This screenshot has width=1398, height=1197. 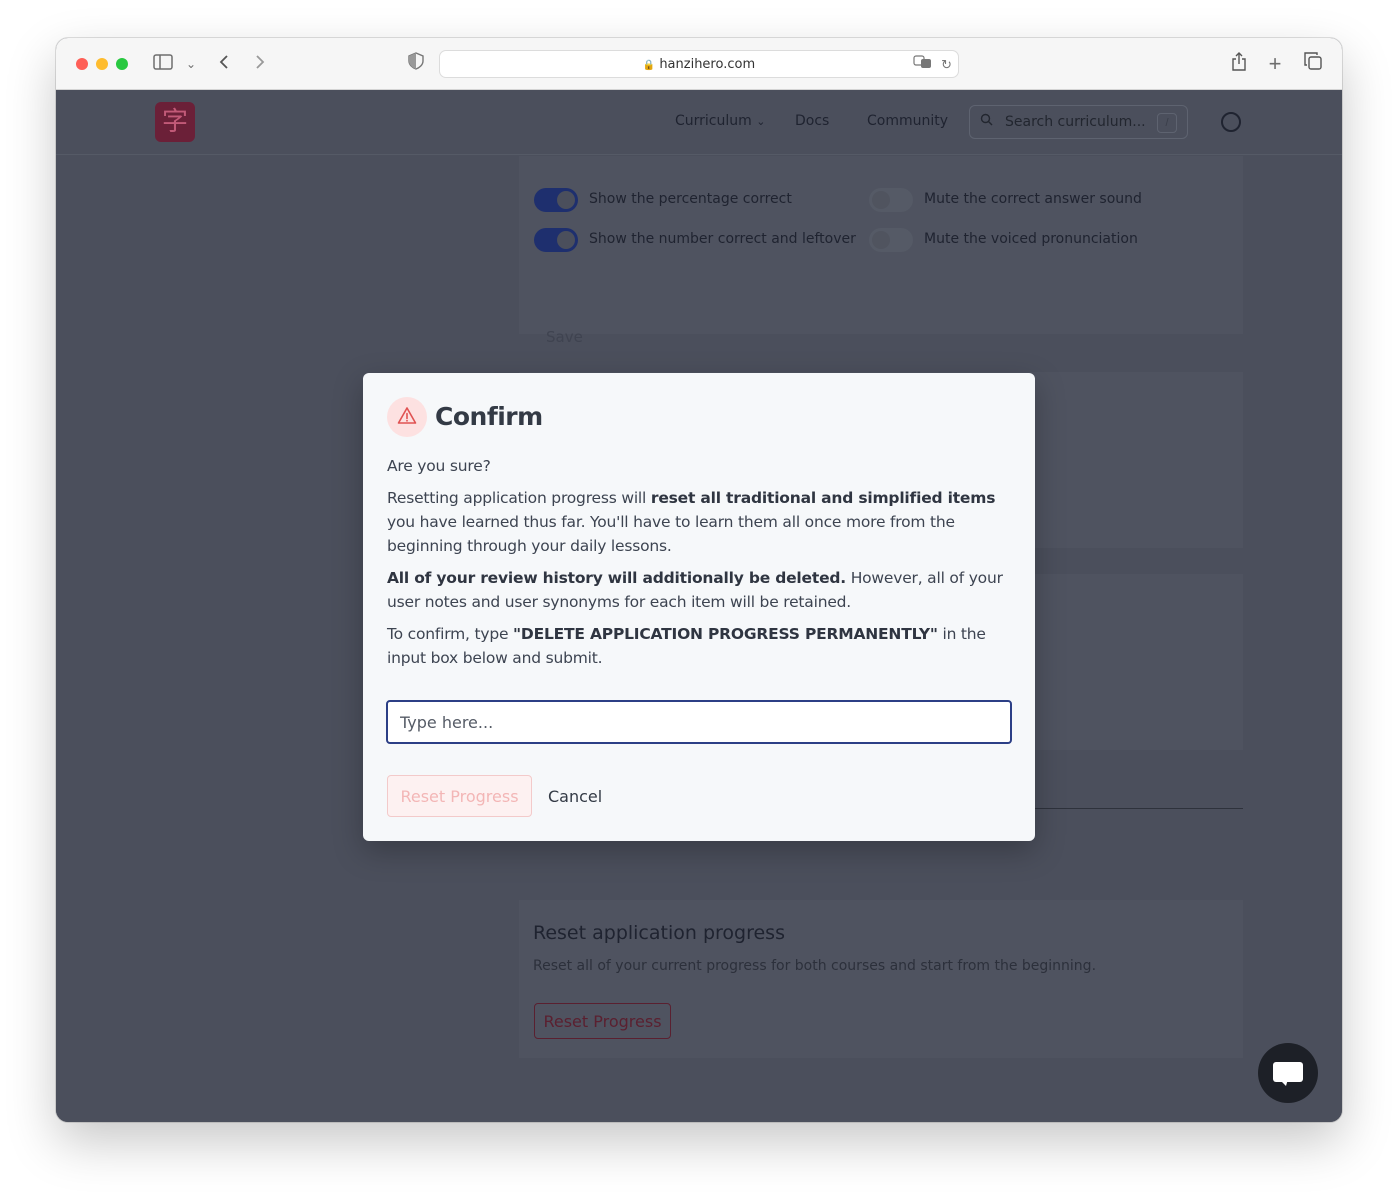 I want to click on search-icon, so click(x=986, y=121).